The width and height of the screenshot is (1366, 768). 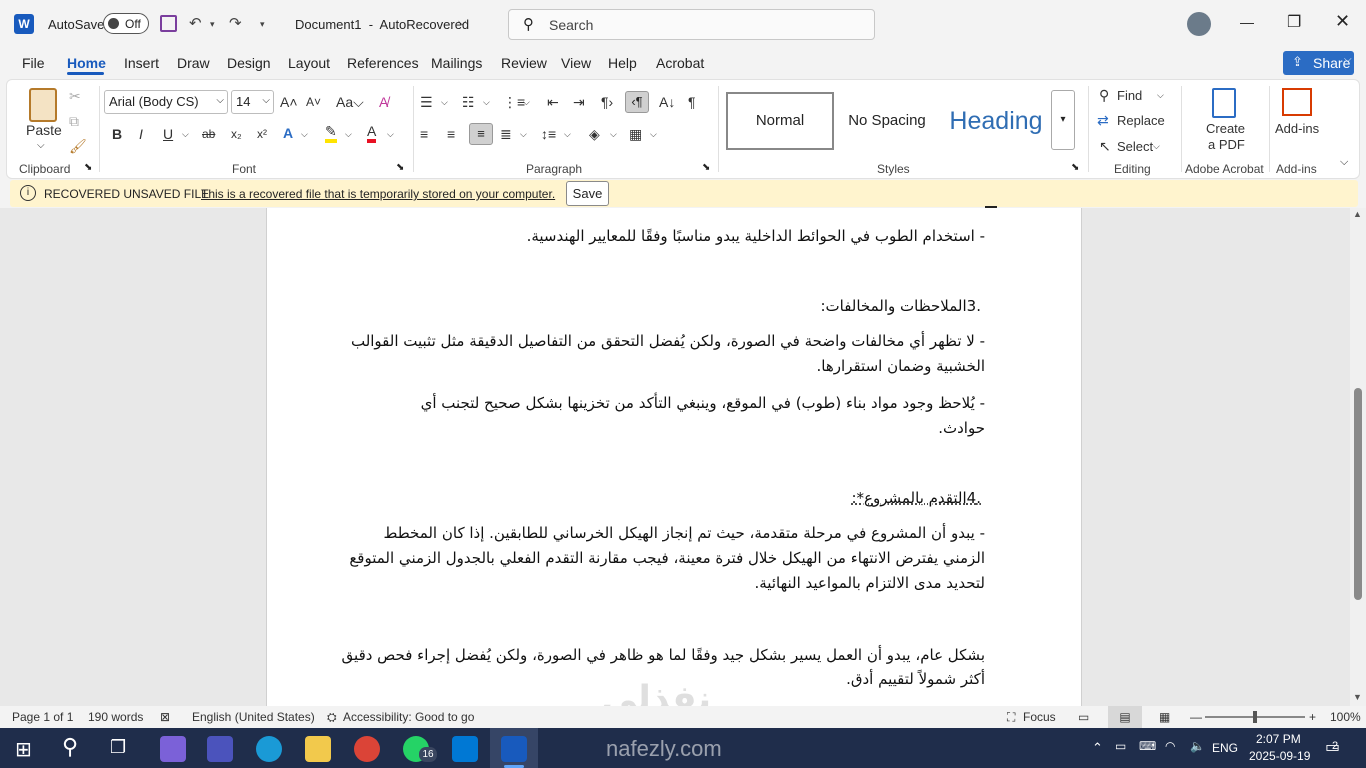 I want to click on style-no-spacing: No Spacing, so click(x=887, y=121).